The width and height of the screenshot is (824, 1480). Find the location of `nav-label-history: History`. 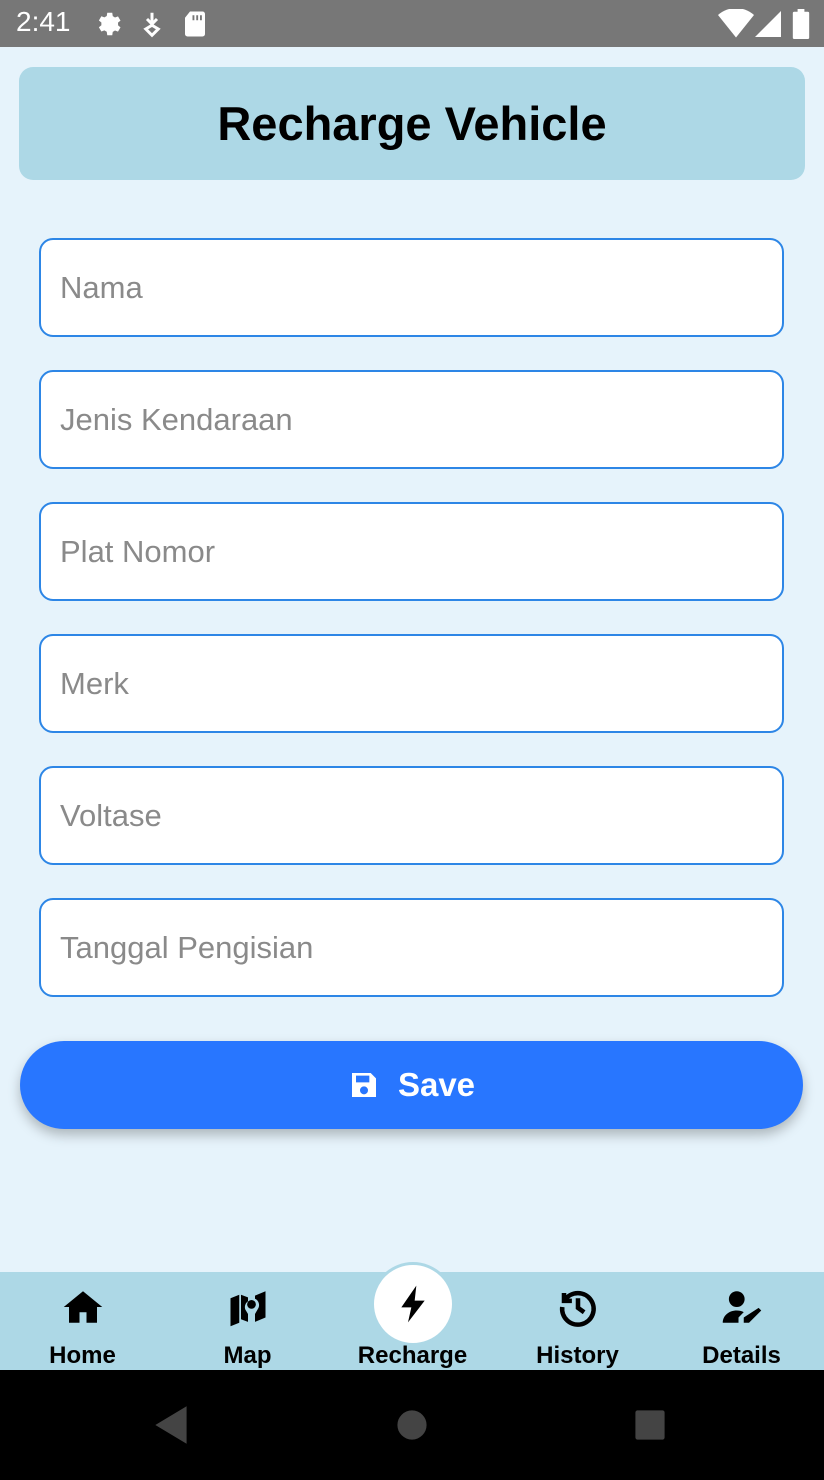

nav-label-history: History is located at coordinates (577, 1355).